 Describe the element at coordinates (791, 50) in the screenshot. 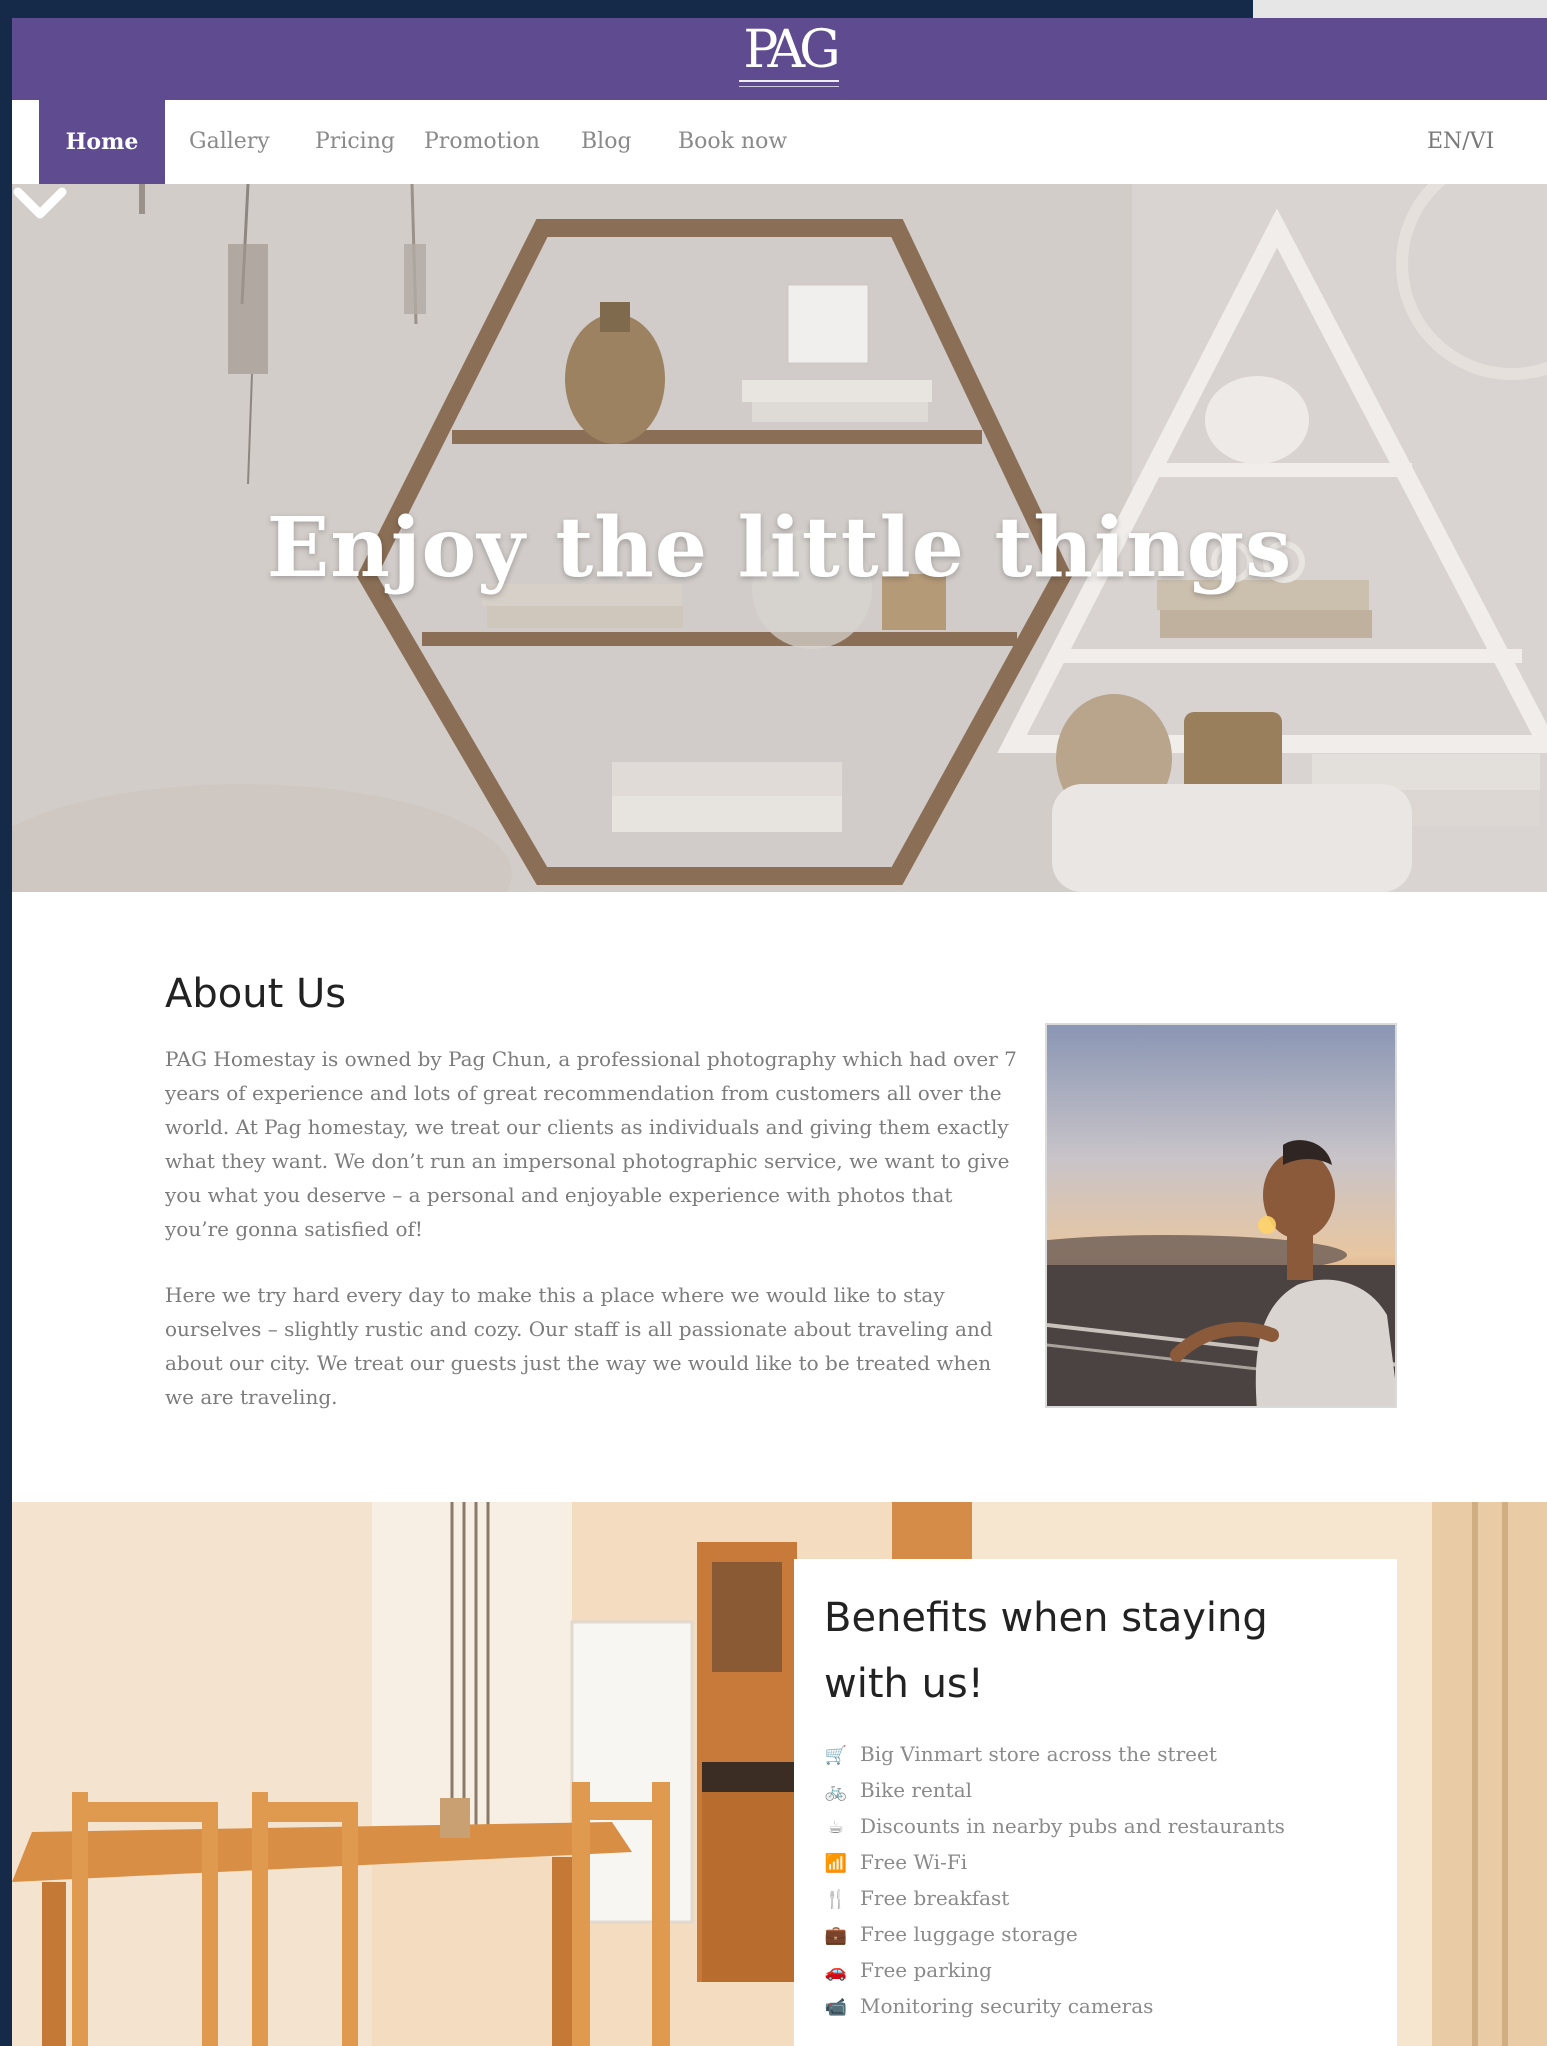

I see `logo-text: PAG` at that location.